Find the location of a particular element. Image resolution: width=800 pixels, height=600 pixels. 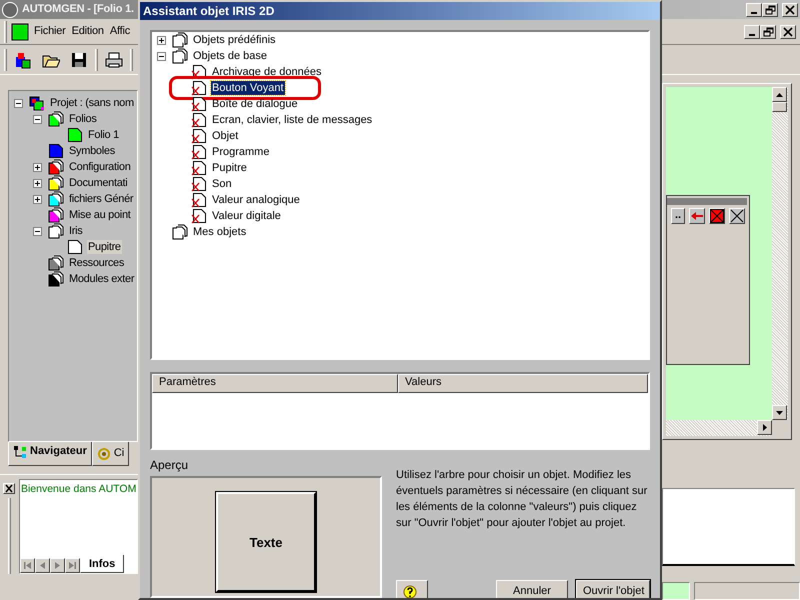

scroll-right-button is located at coordinates (764, 427).